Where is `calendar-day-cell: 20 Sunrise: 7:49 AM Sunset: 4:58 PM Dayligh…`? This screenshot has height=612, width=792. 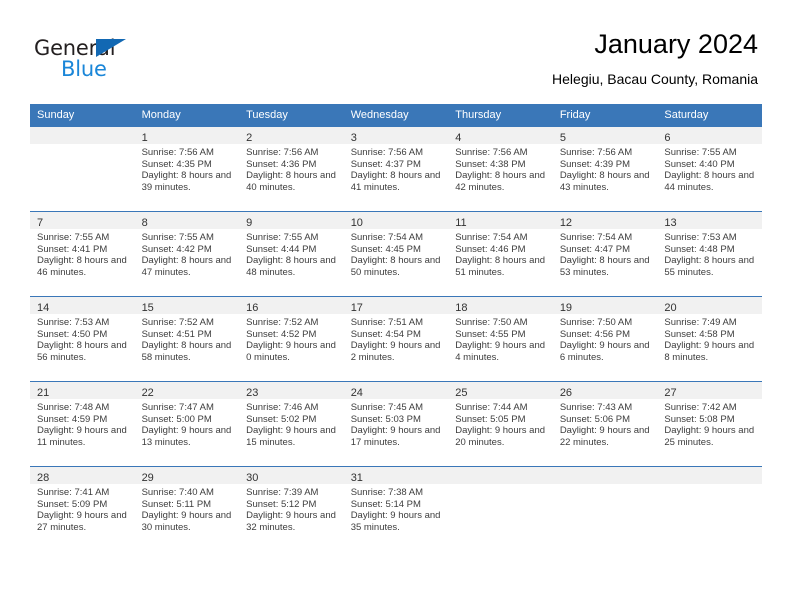
calendar-day-cell: 20 Sunrise: 7:49 AM Sunset: 4:58 PM Dayligh… is located at coordinates (709, 339).